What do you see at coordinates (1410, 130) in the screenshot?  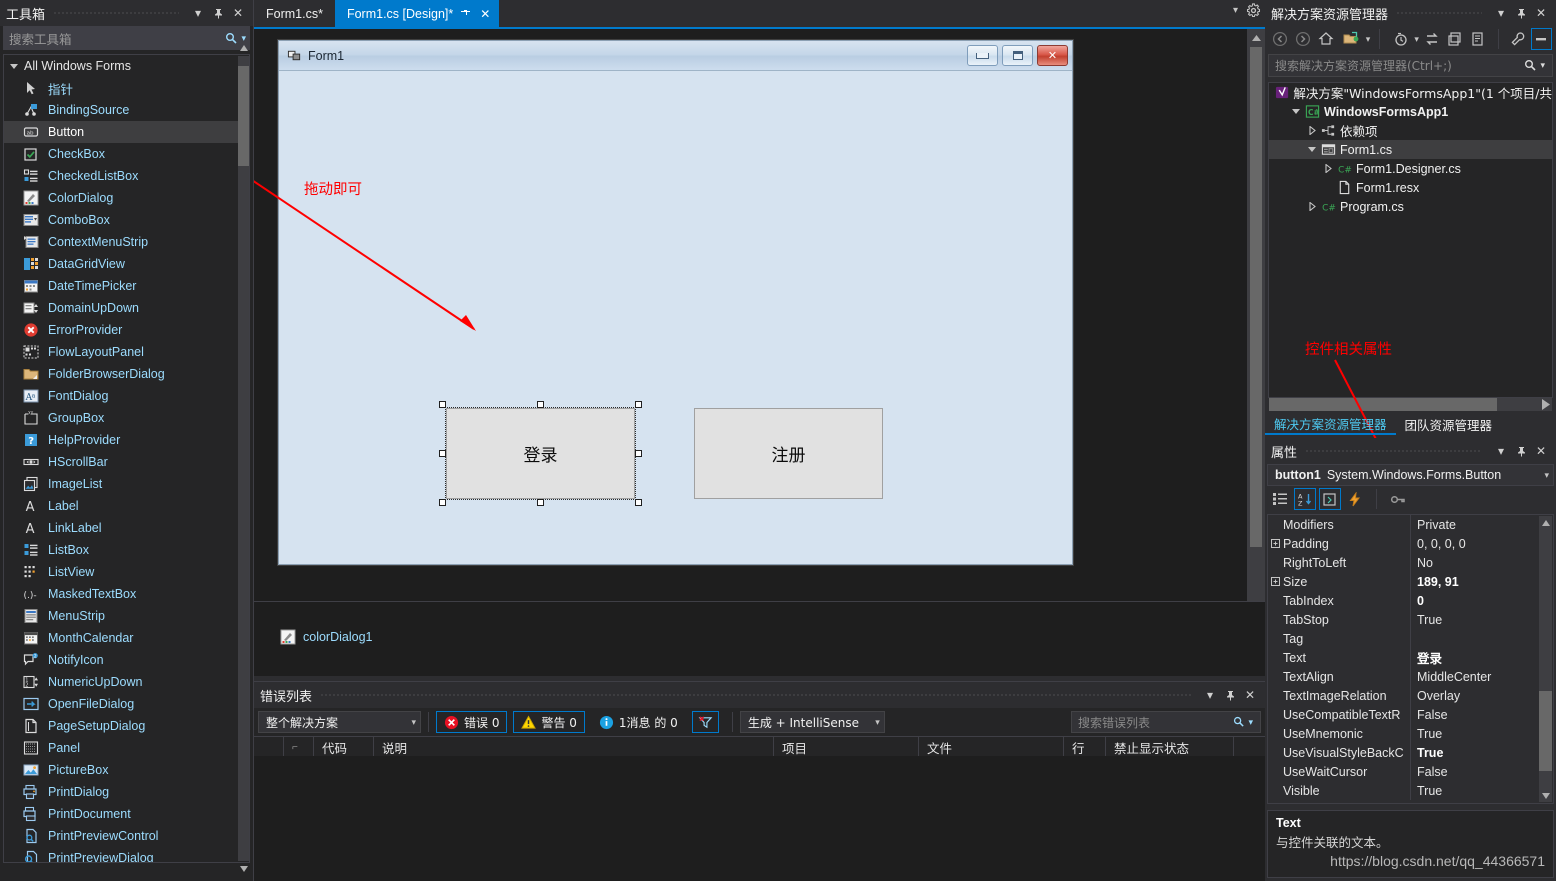 I see `tree-item-2: 依赖项` at bounding box center [1410, 130].